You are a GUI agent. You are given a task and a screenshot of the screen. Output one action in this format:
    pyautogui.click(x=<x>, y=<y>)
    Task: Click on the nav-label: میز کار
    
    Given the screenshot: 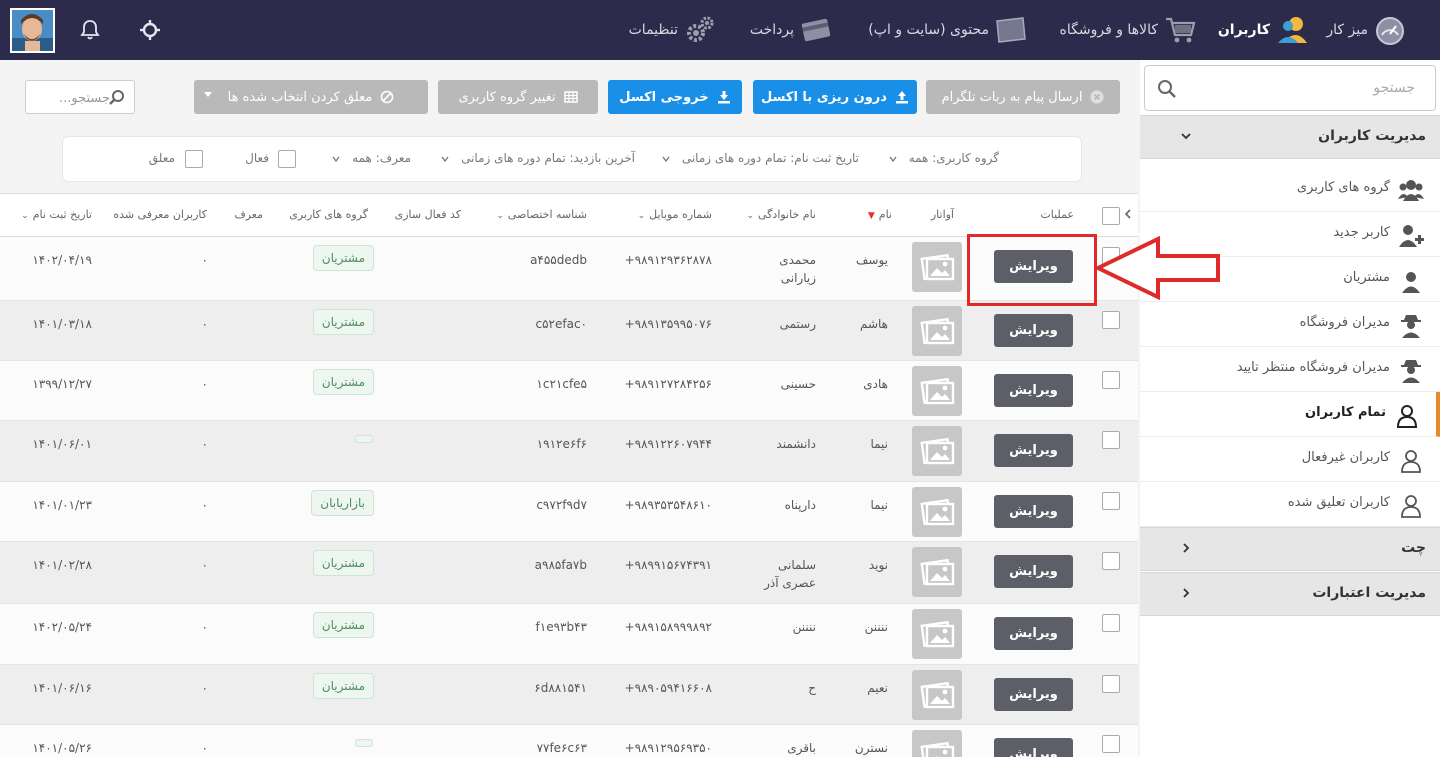 What is the action you would take?
    pyautogui.click(x=1347, y=30)
    